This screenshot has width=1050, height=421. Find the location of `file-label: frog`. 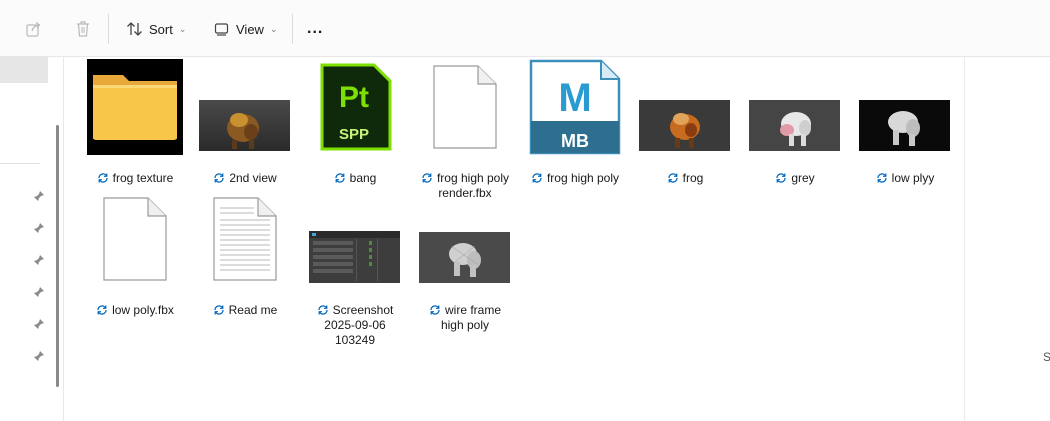

file-label: frog is located at coordinates (685, 171).